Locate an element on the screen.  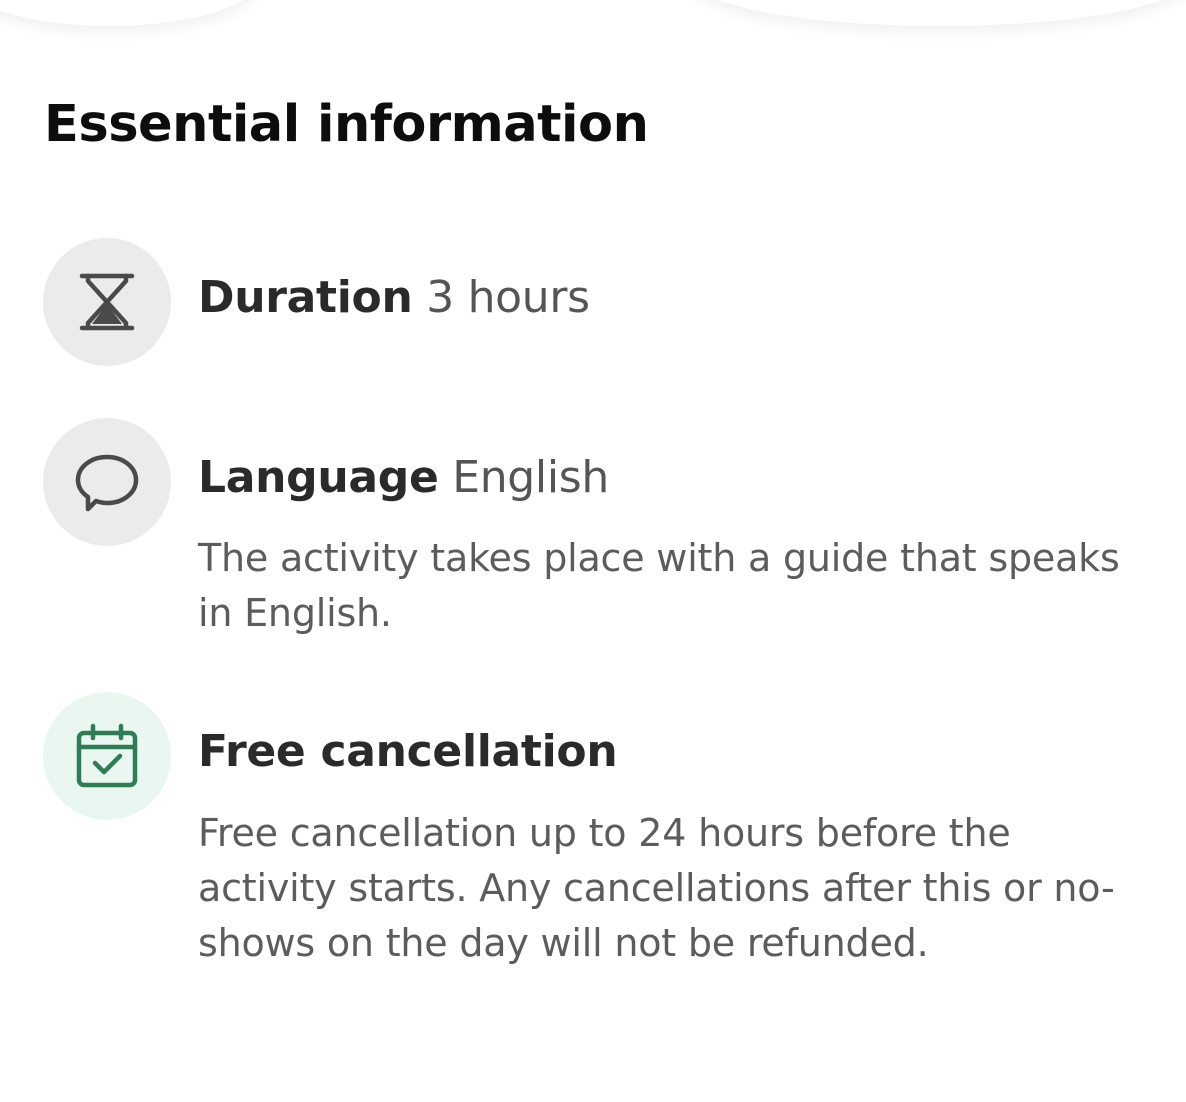
top-card-edge-right is located at coordinates (938, 13).